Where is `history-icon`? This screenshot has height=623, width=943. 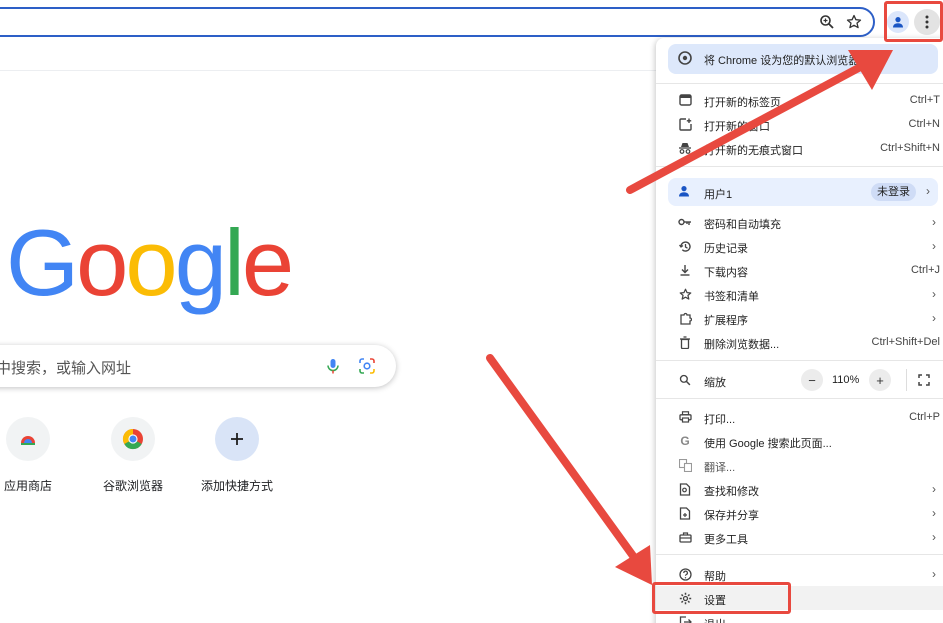
history-icon is located at coordinates (685, 246).